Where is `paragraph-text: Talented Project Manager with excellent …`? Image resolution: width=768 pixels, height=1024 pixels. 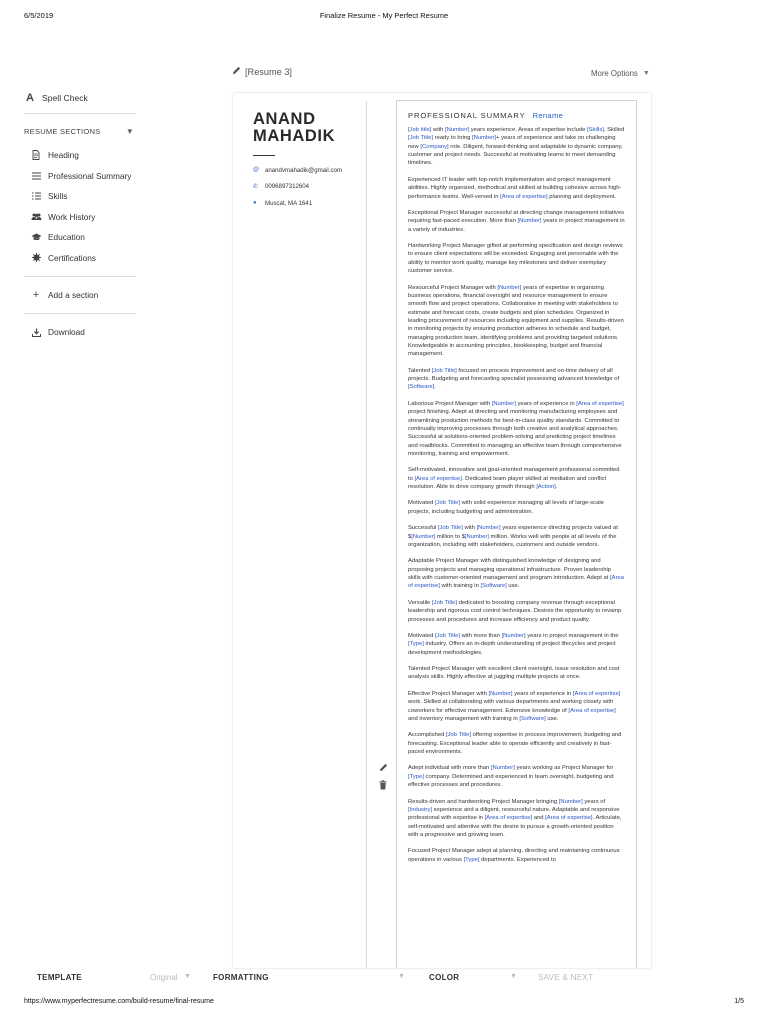
paragraph-text: Talented Project Manager with excellent … is located at coordinates (514, 673).